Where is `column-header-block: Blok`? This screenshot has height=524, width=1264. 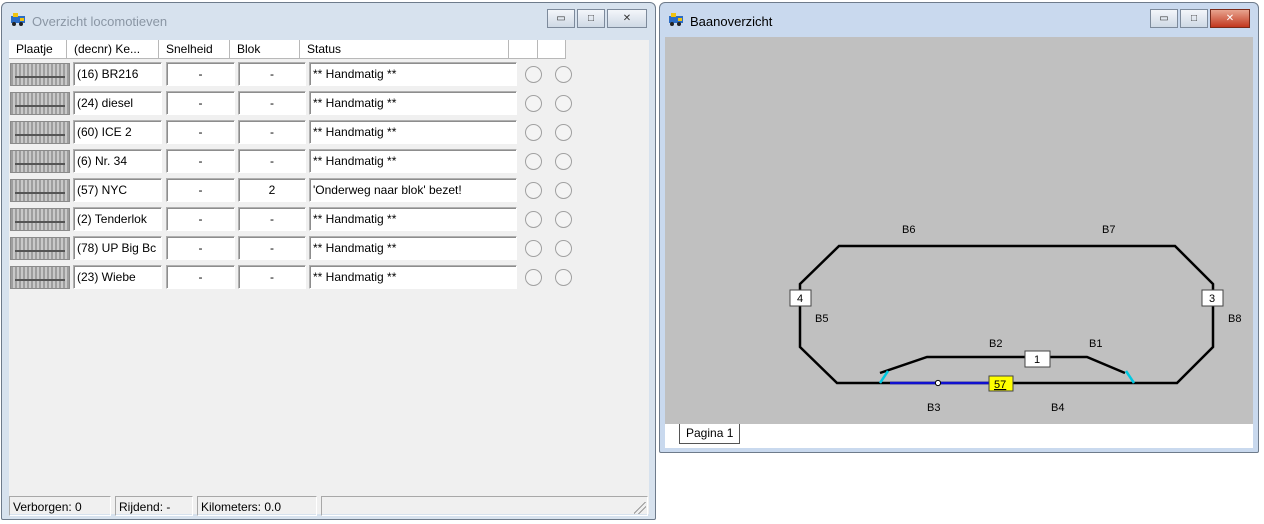 column-header-block: Blok is located at coordinates (265, 49).